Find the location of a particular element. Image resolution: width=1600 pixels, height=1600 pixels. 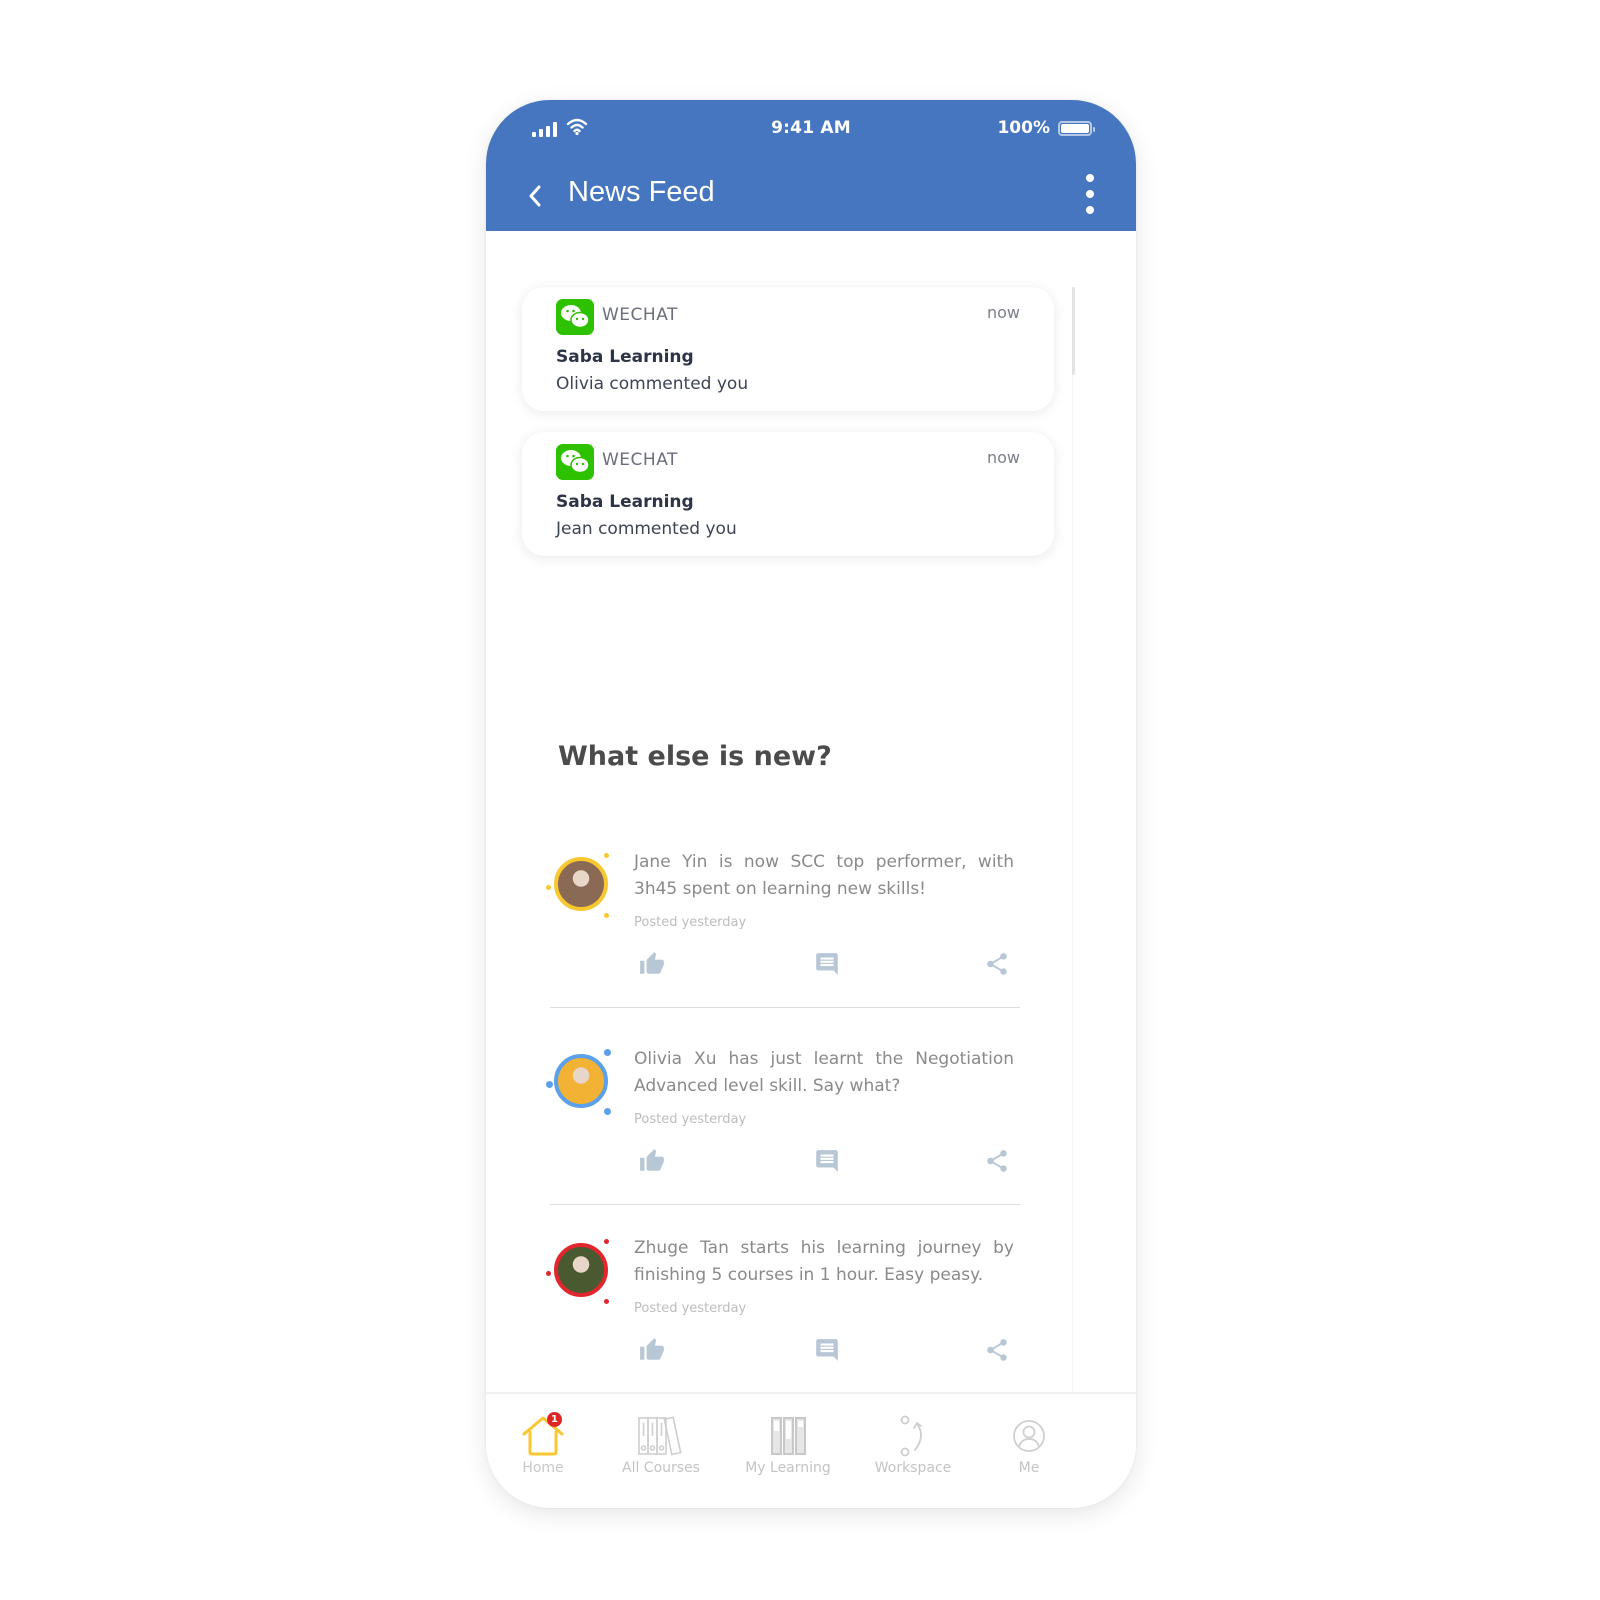

page-title: News Feed is located at coordinates (641, 192).